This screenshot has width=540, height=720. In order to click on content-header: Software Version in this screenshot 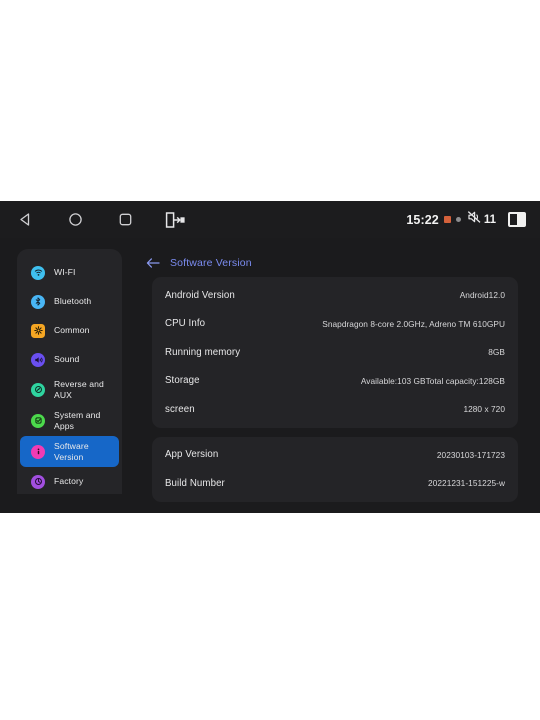, I will do `click(336, 263)`.